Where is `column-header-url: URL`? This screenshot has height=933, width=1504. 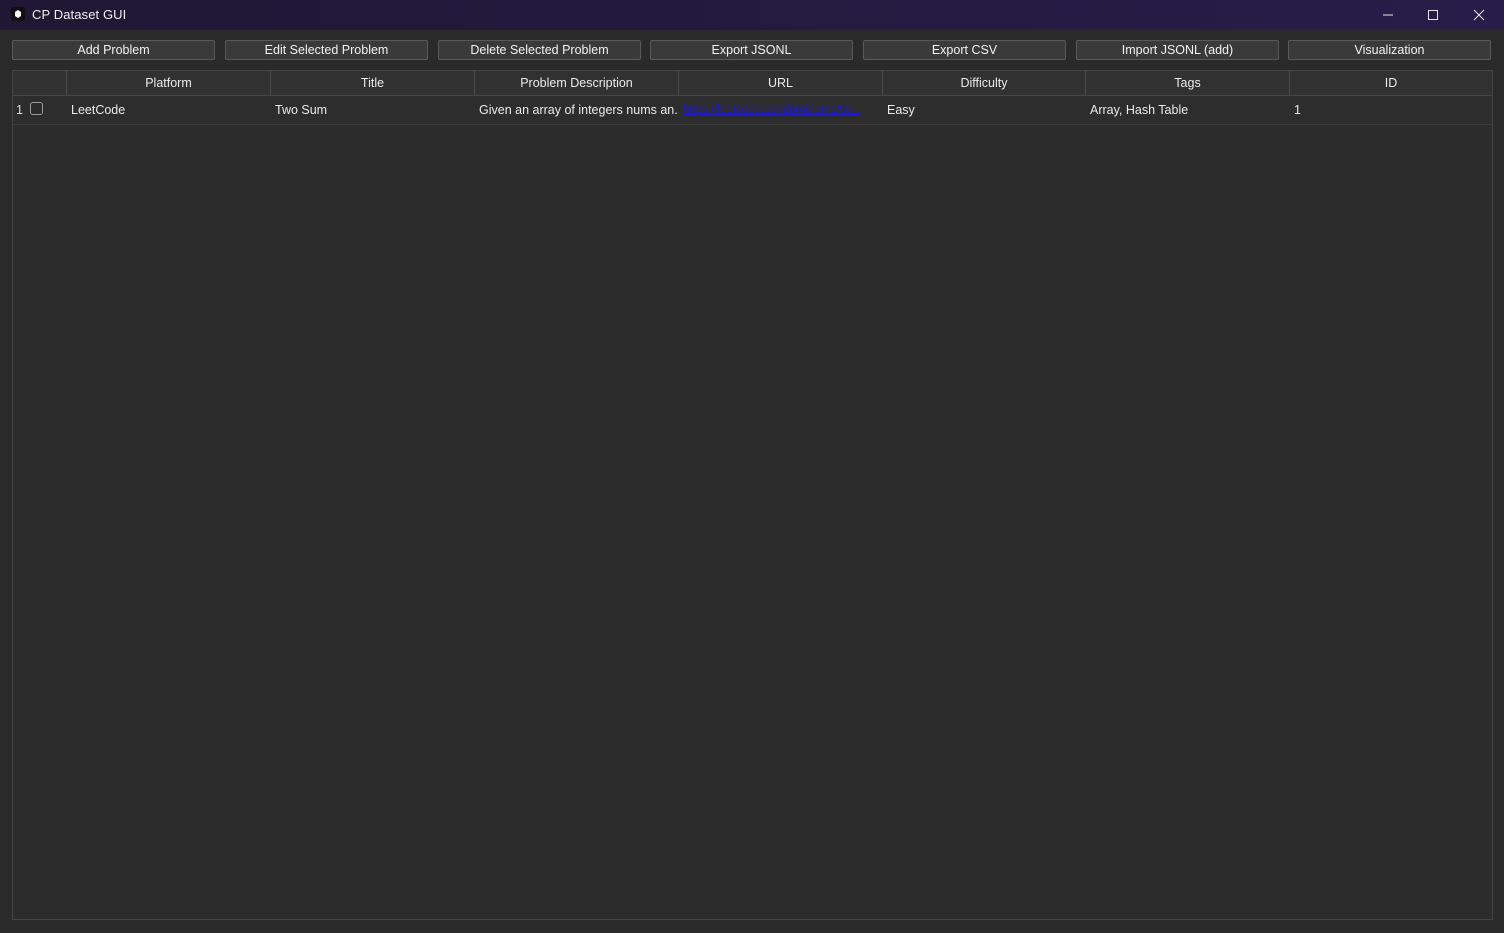
column-header-url: URL is located at coordinates (781, 83).